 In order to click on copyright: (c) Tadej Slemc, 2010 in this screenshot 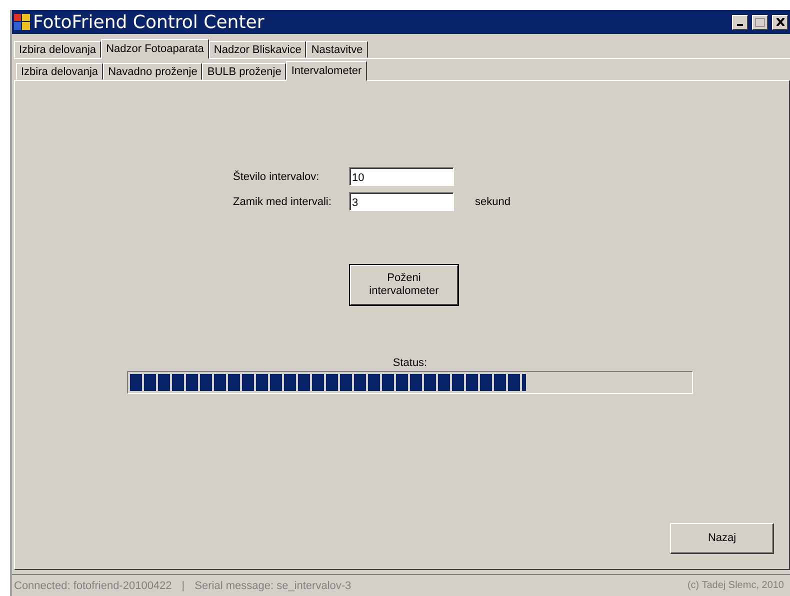, I will do `click(735, 585)`.